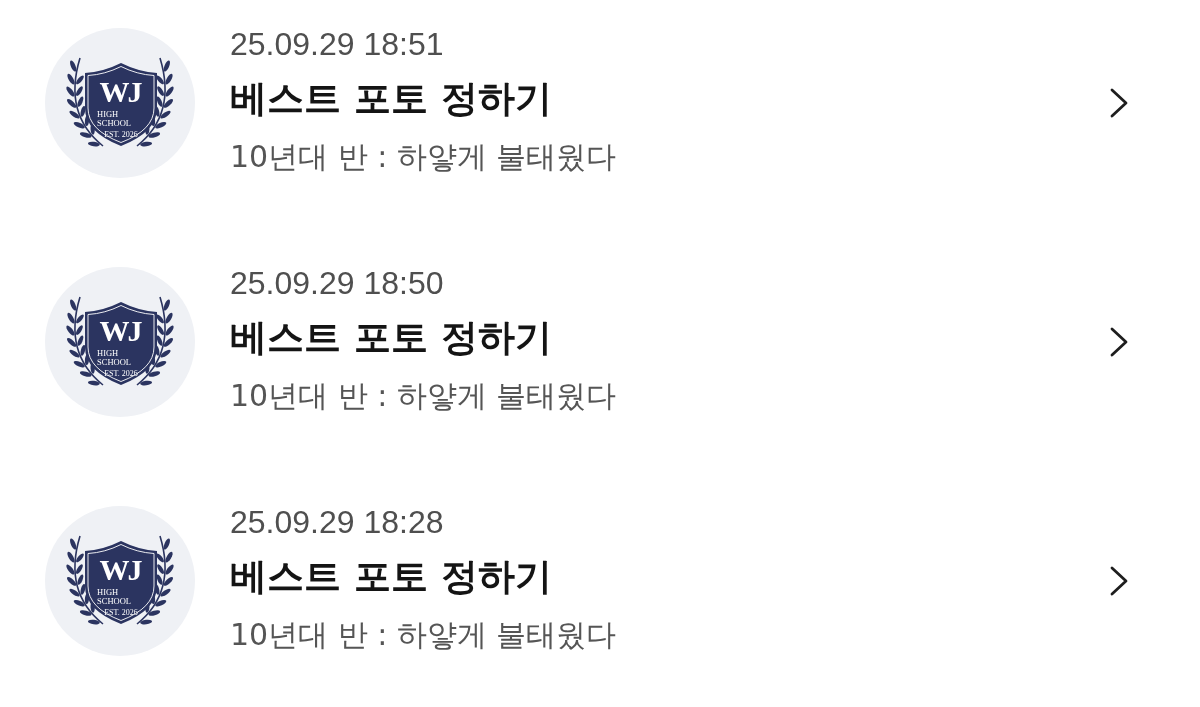 This screenshot has width=1200, height=707. Describe the element at coordinates (337, 282) in the screenshot. I see `timestamp: 25.09.29 18:50` at that location.